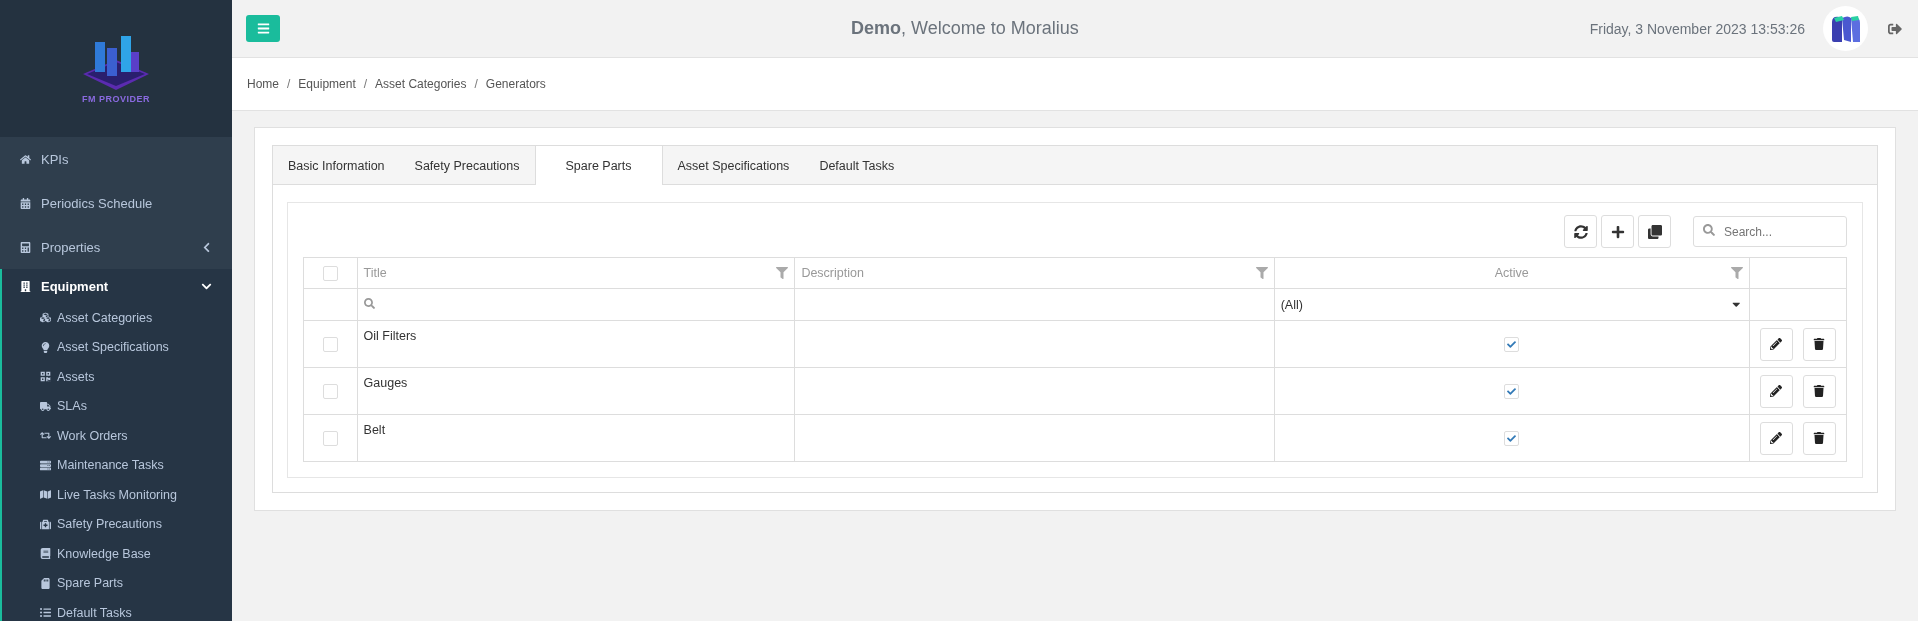 The width and height of the screenshot is (1918, 621). Describe the element at coordinates (515, 84) in the screenshot. I see `breadcrumb-current: Generators` at that location.